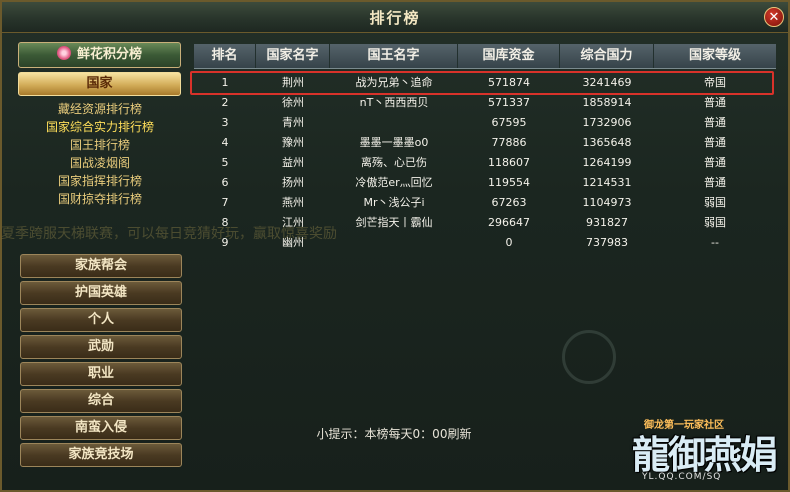 The height and width of the screenshot is (492, 790). What do you see at coordinates (225, 202) in the screenshot?
I see `table-cell: 7` at bounding box center [225, 202].